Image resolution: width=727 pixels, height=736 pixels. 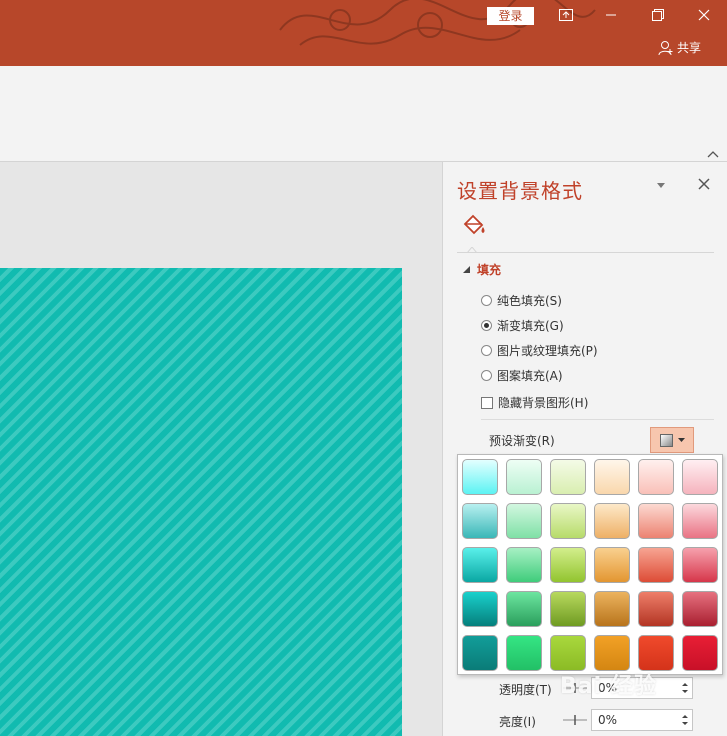 I want to click on share-button: 共享, so click(x=679, y=47).